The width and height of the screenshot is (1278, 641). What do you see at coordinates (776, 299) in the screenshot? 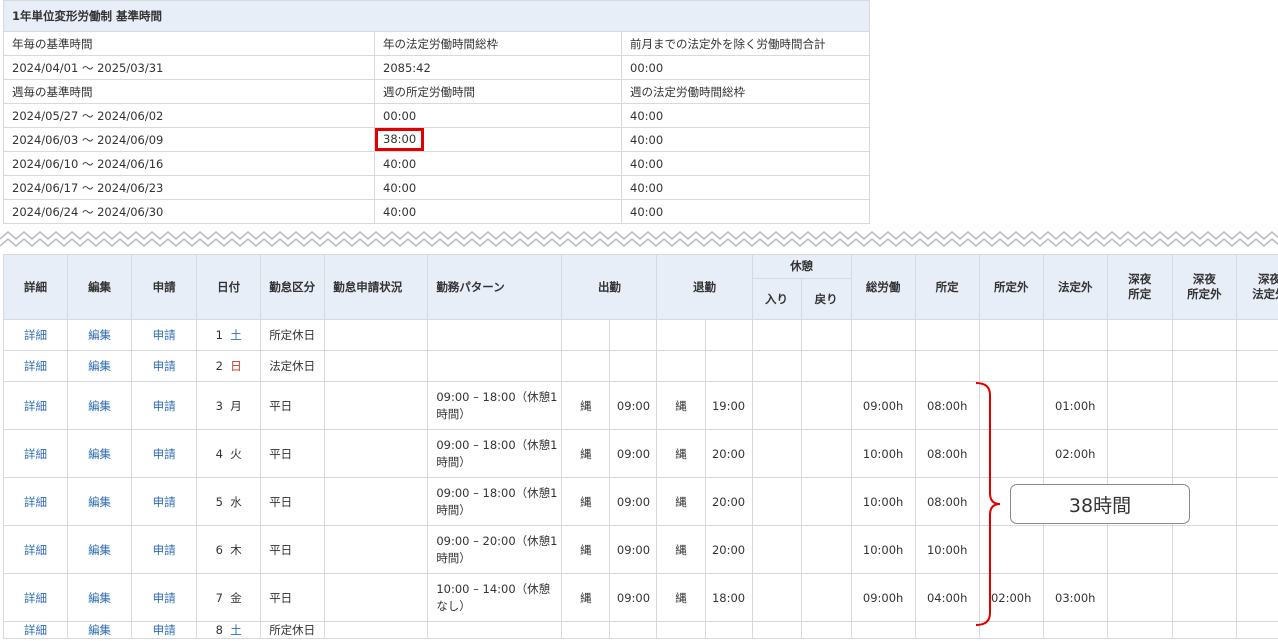
I see `col-header-break-in: 入り` at bounding box center [776, 299].